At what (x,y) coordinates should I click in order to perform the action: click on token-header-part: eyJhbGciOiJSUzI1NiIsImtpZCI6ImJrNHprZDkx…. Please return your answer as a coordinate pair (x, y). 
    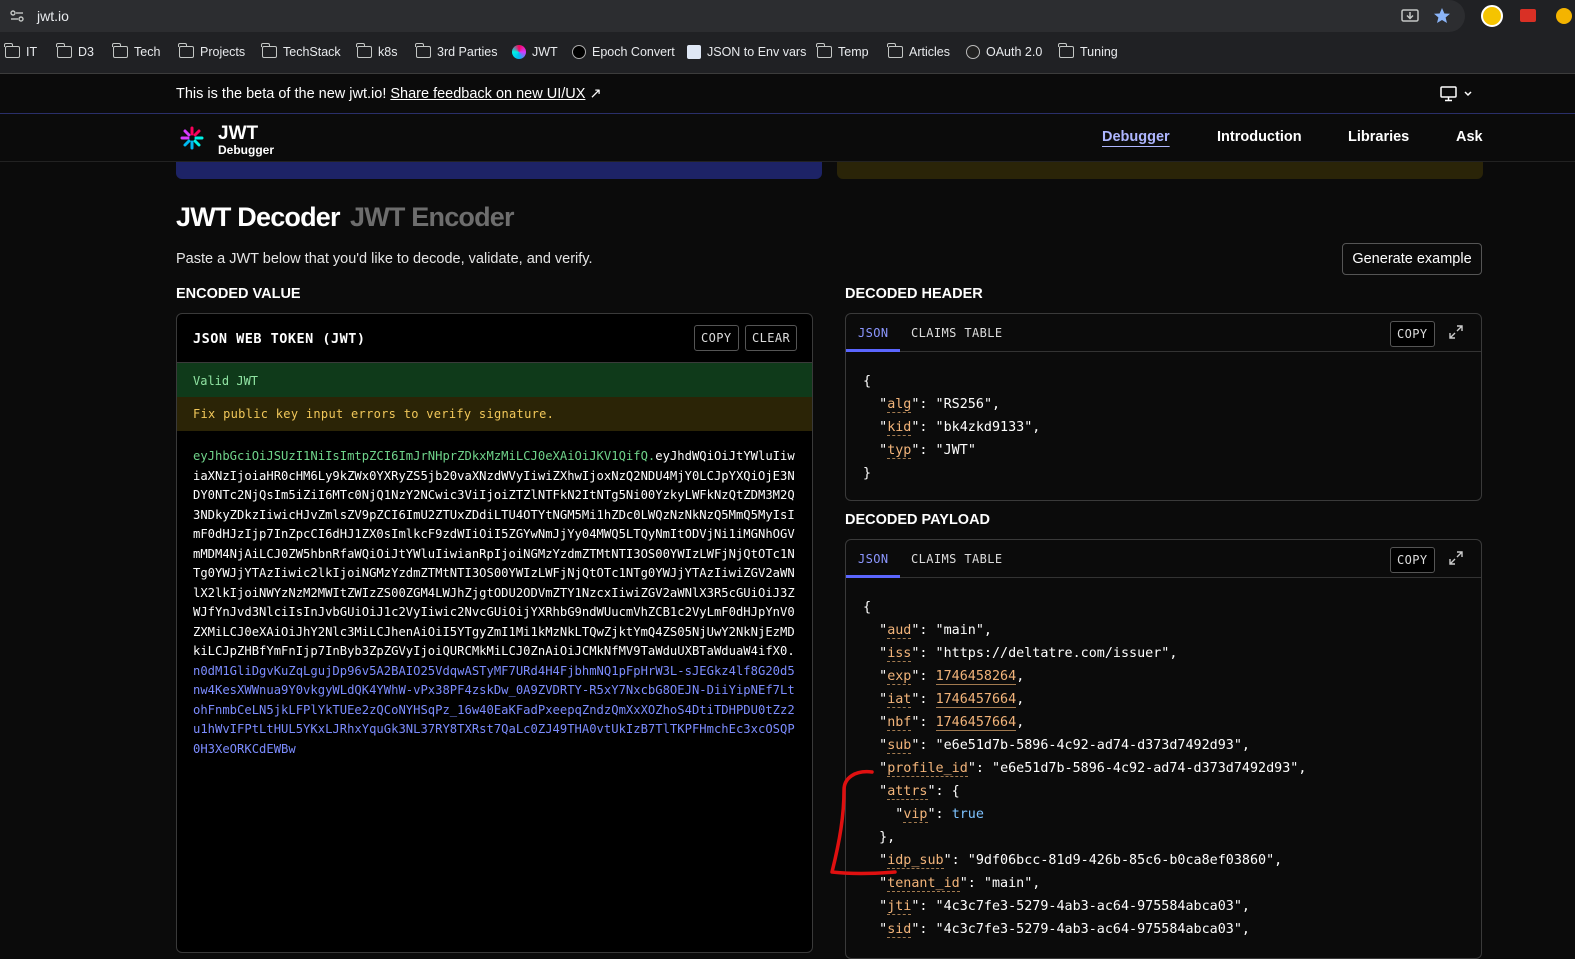
    Looking at the image, I should click on (424, 456).